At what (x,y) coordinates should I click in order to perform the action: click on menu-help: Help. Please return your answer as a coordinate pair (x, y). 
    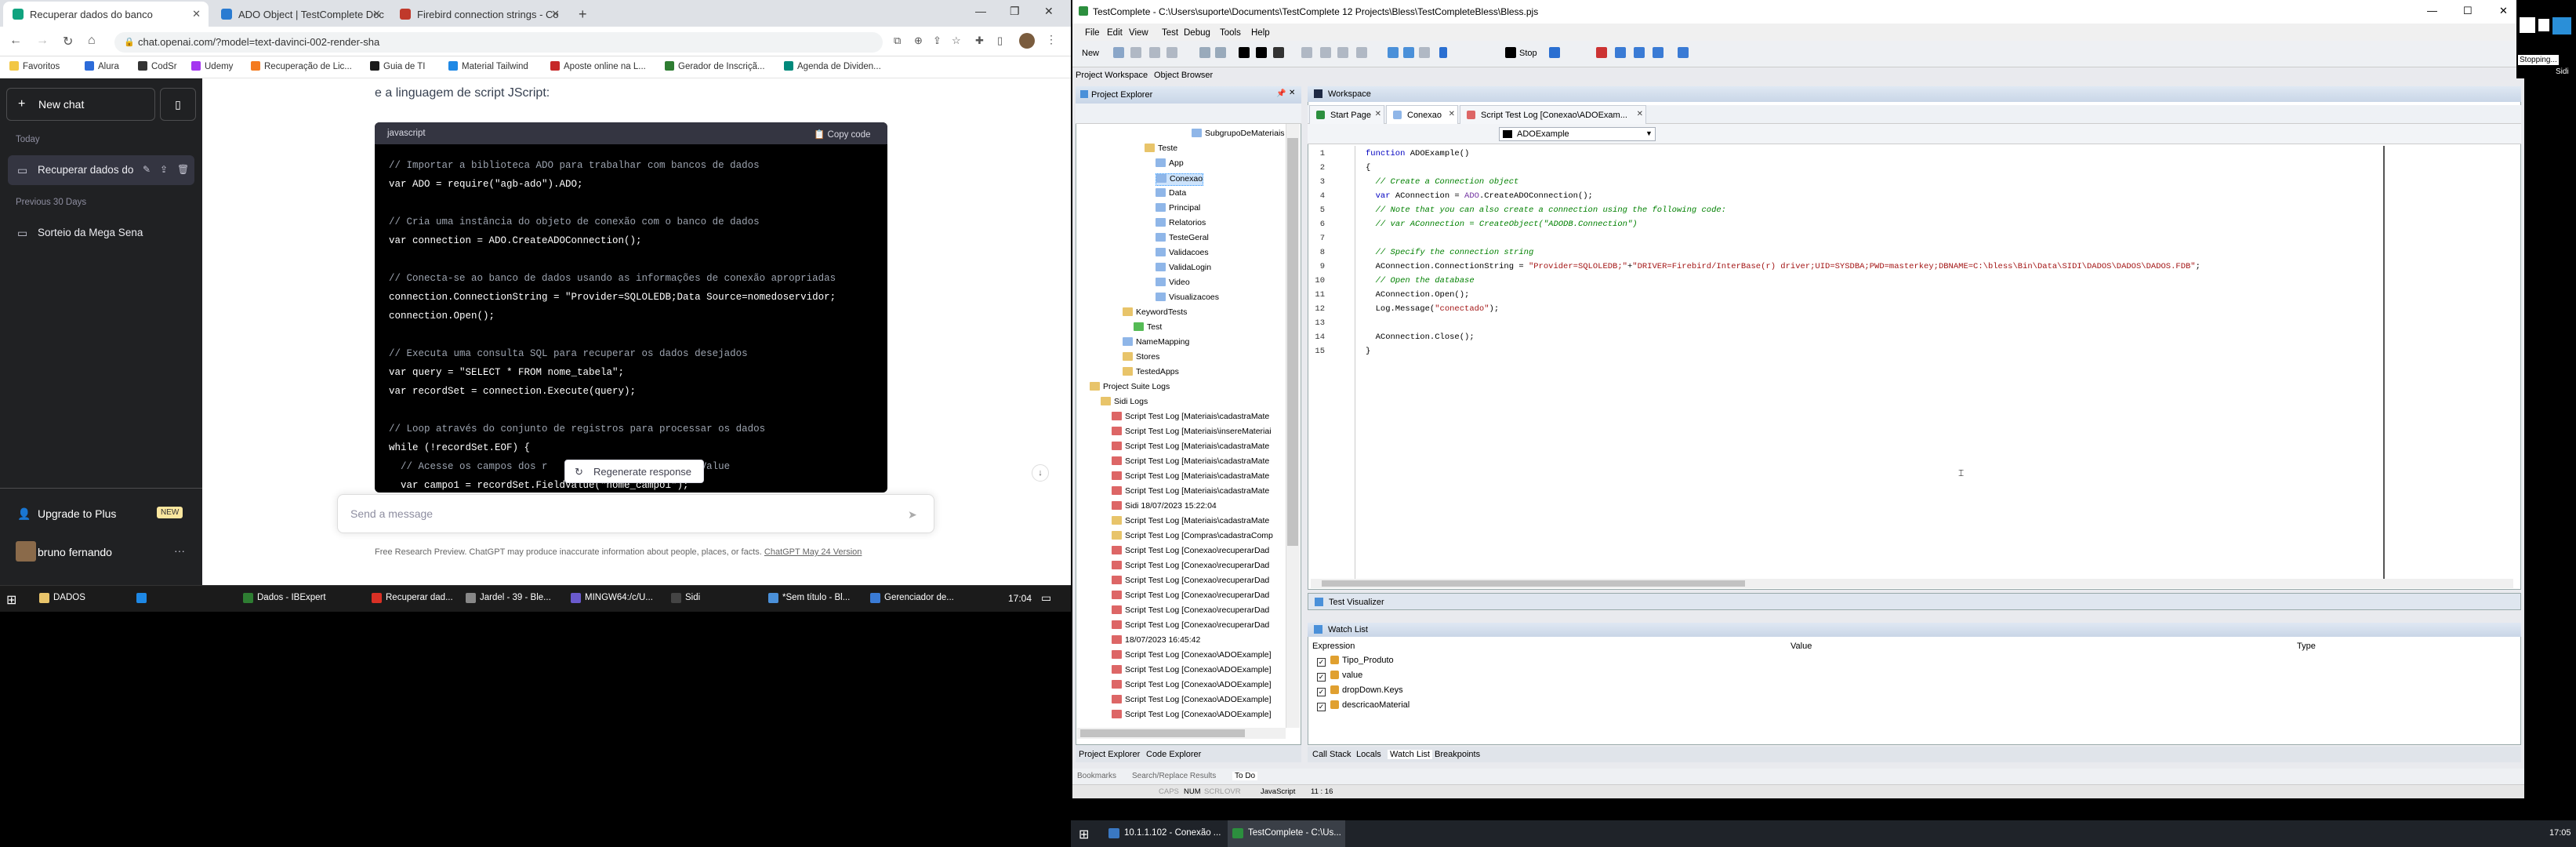
    Looking at the image, I should click on (1260, 33).